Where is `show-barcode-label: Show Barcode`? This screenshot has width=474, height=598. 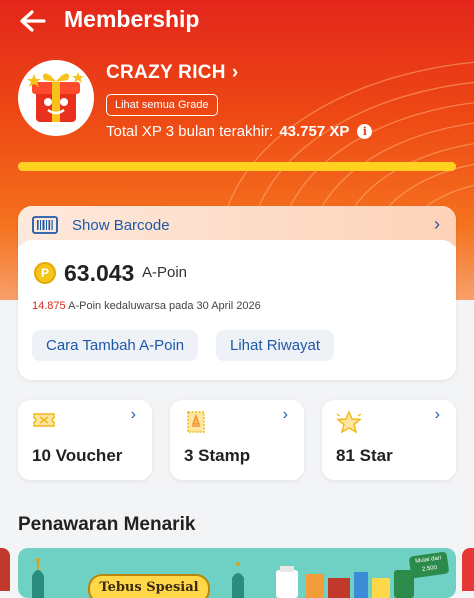
show-barcode-label: Show Barcode is located at coordinates (121, 225).